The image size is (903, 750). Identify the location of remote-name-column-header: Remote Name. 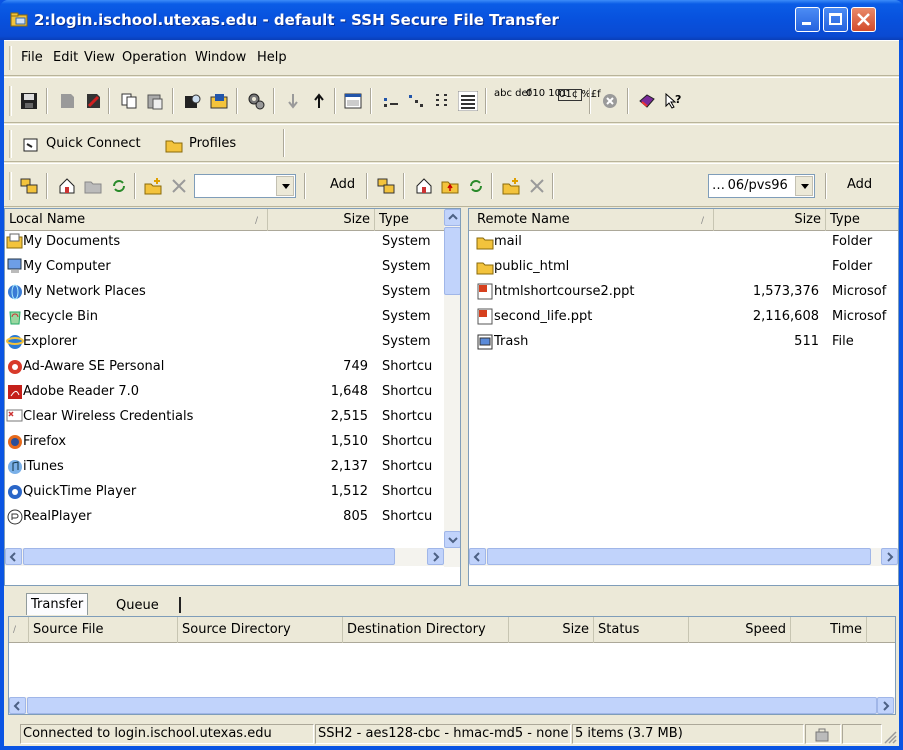
(591, 220).